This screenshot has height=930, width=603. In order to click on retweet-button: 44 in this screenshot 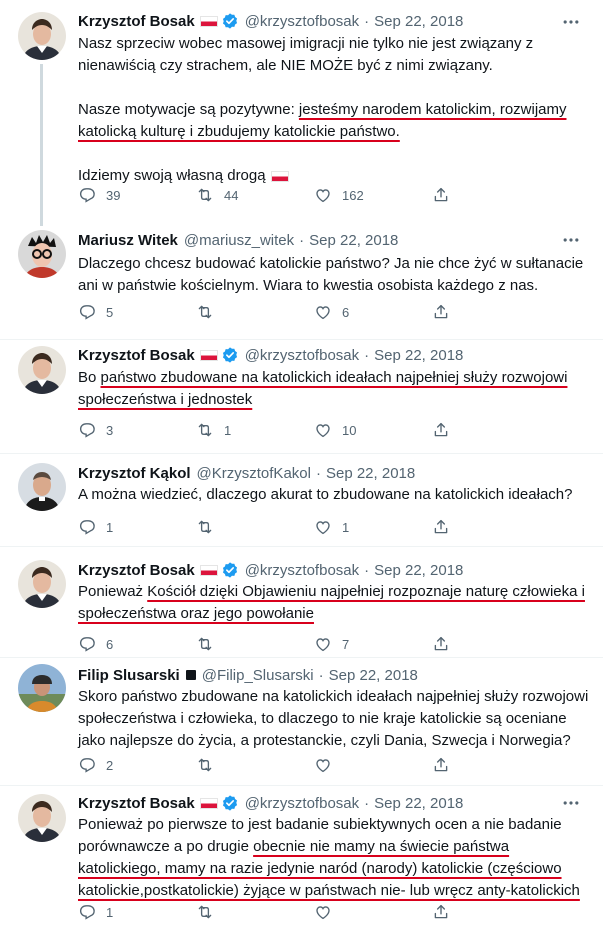, I will do `click(255, 195)`.